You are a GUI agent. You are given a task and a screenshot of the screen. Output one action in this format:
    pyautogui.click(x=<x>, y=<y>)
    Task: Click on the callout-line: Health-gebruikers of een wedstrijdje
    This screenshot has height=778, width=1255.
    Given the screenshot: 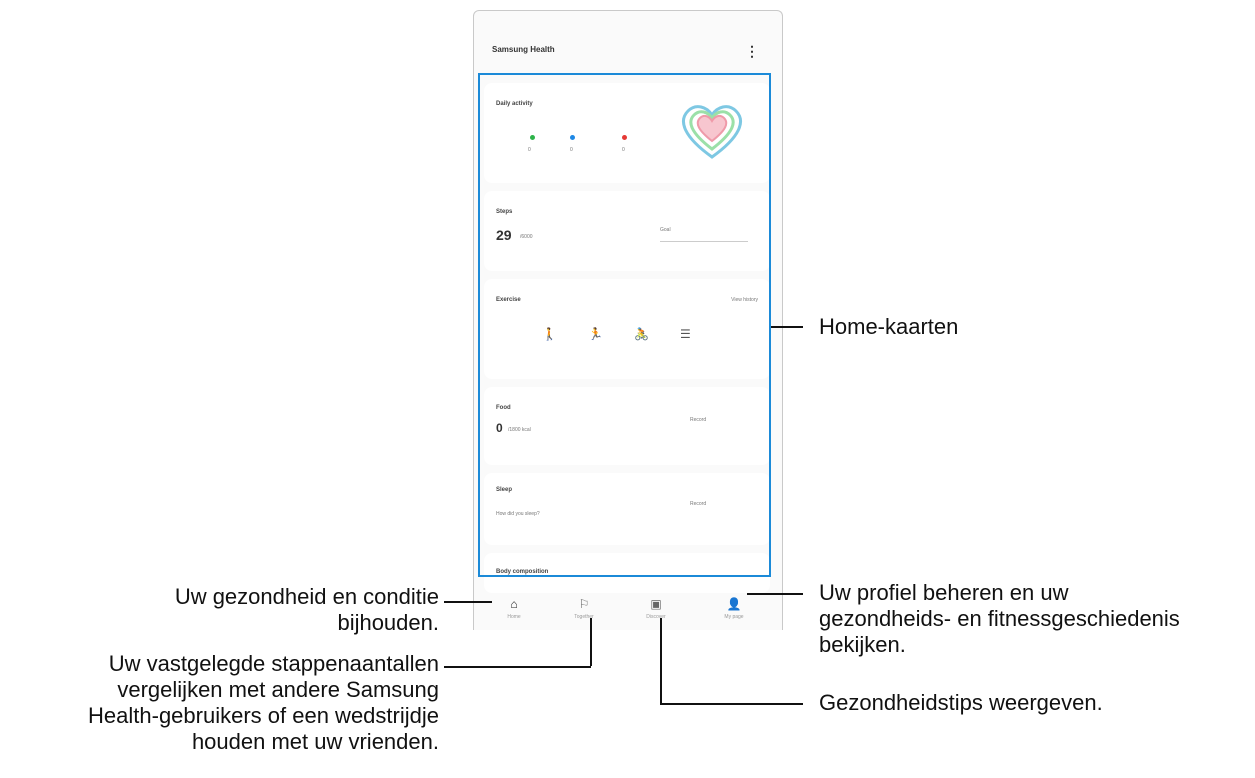 What is the action you would take?
    pyautogui.click(x=263, y=715)
    